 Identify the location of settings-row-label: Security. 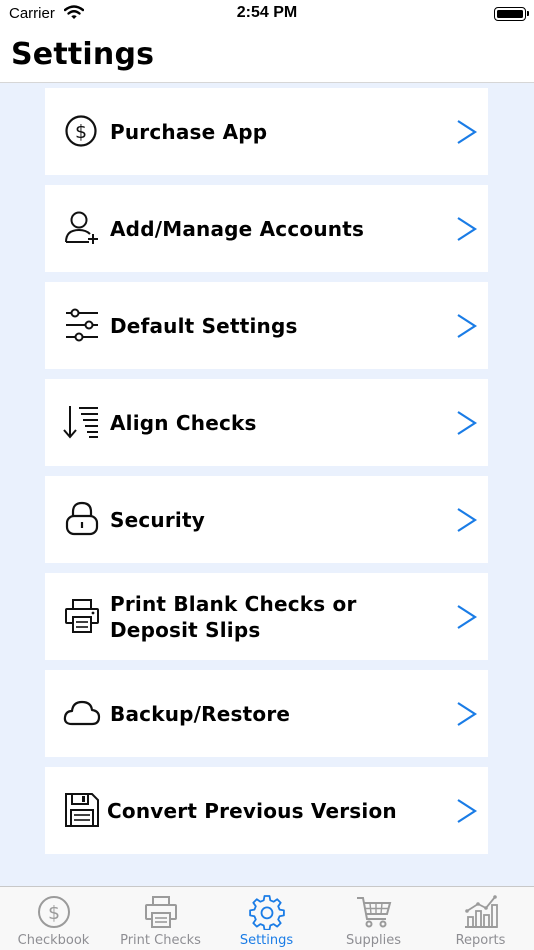
(157, 519).